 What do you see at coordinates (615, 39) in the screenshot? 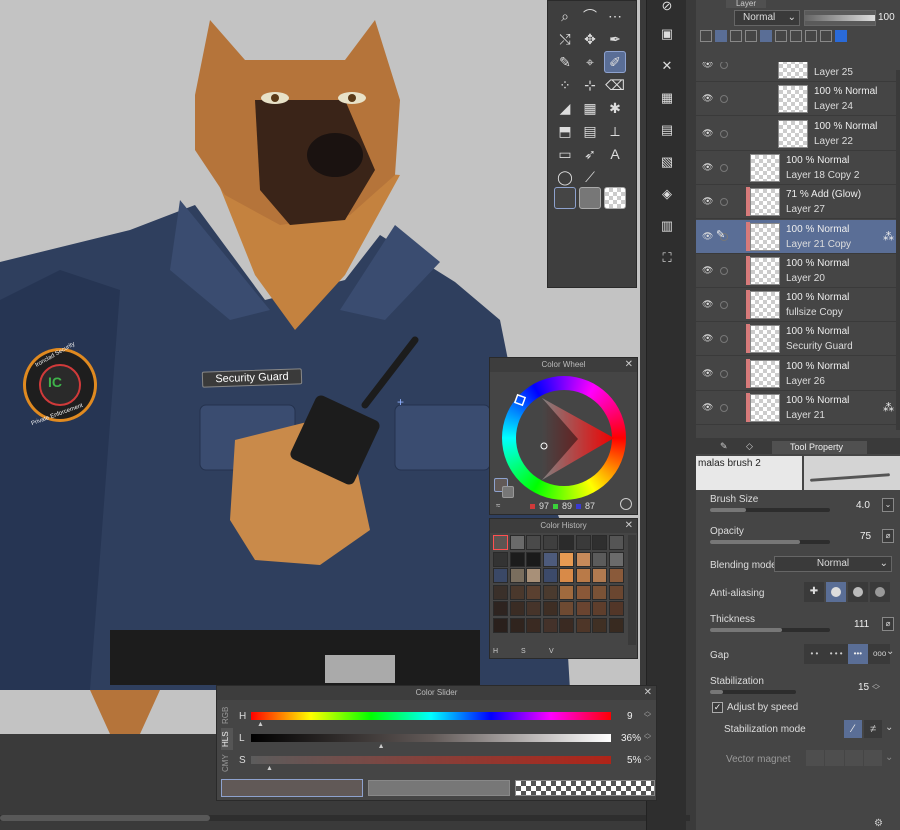
I see `eyedropper-icon: ✒` at bounding box center [615, 39].